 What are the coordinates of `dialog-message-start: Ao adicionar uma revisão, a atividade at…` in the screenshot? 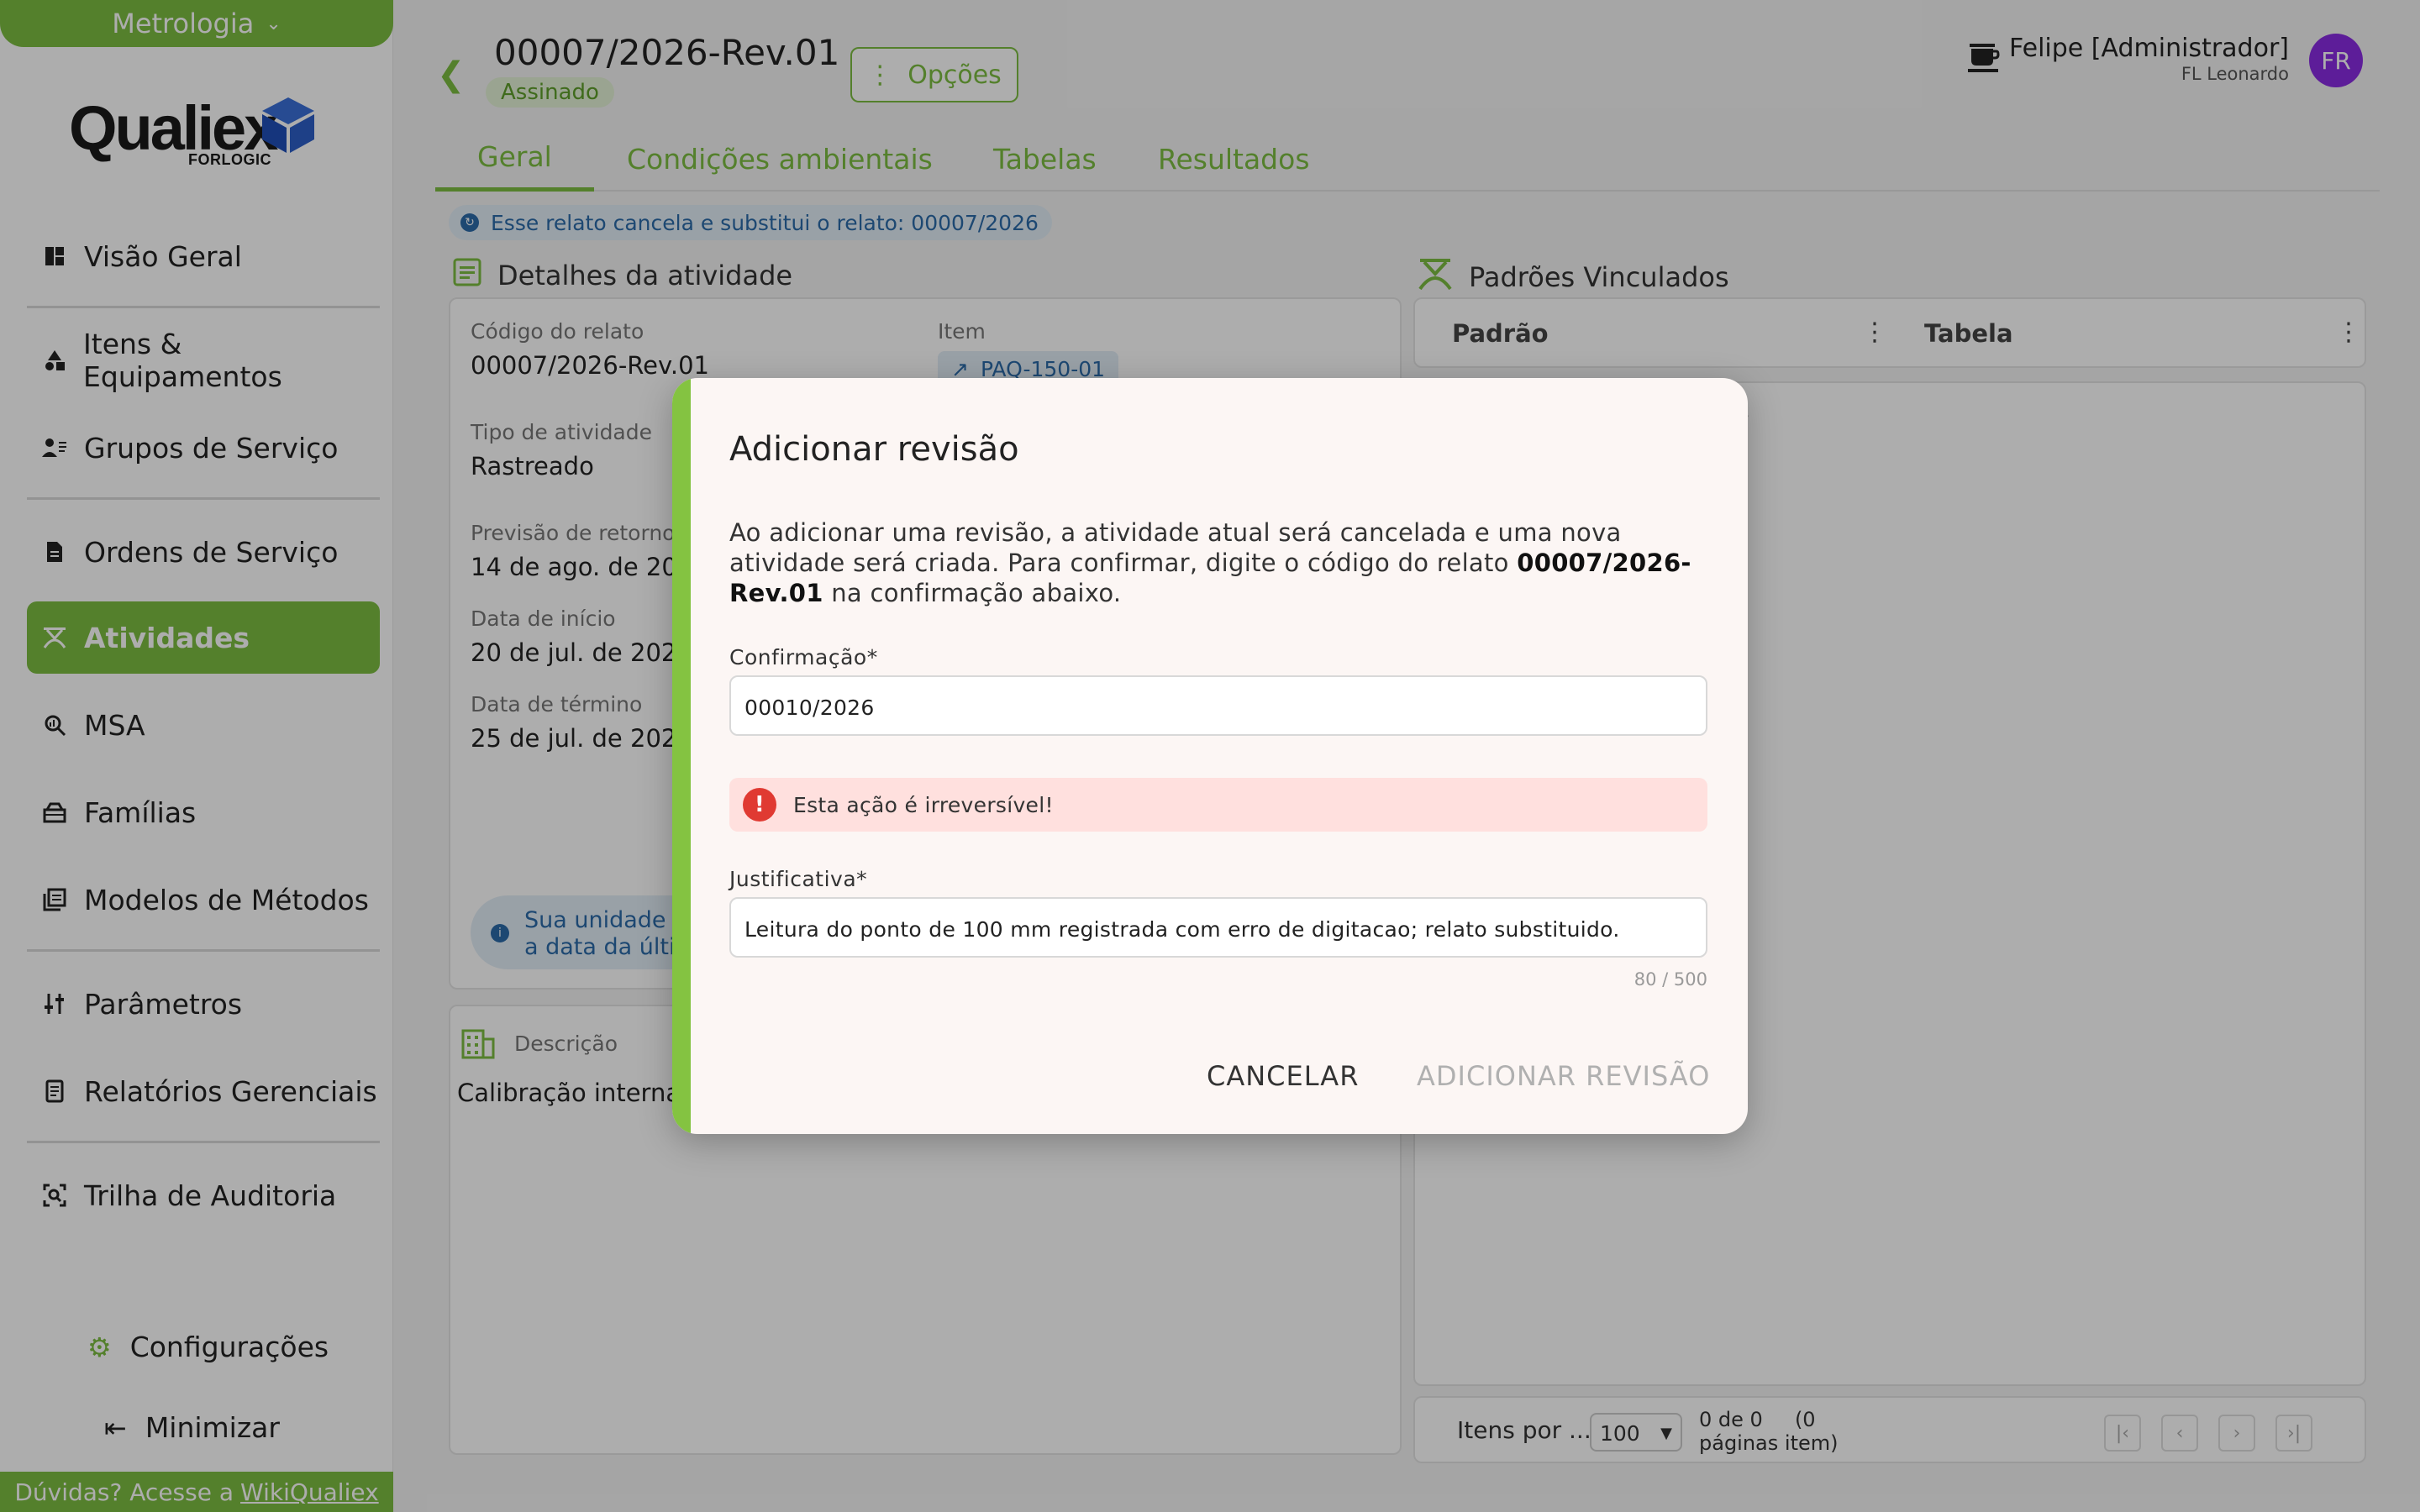 It's located at (1175, 547).